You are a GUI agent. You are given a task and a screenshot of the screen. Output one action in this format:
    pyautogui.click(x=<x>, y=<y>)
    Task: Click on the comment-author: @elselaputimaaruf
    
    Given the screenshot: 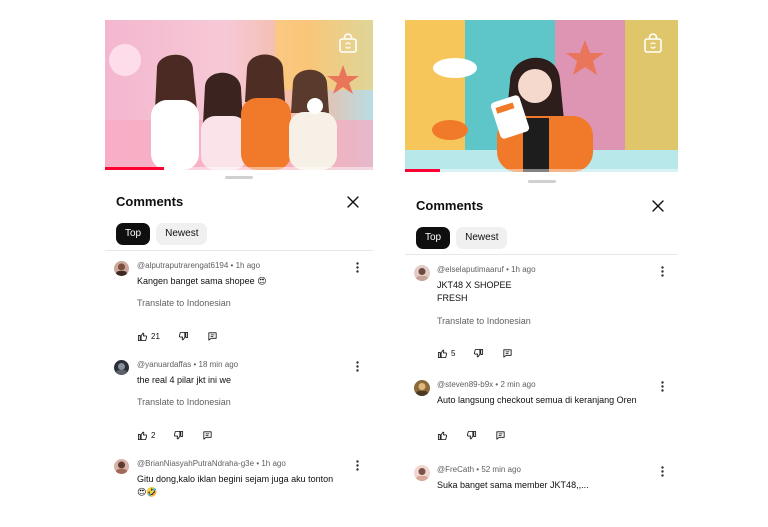 What is the action you would take?
    pyautogui.click(x=470, y=269)
    